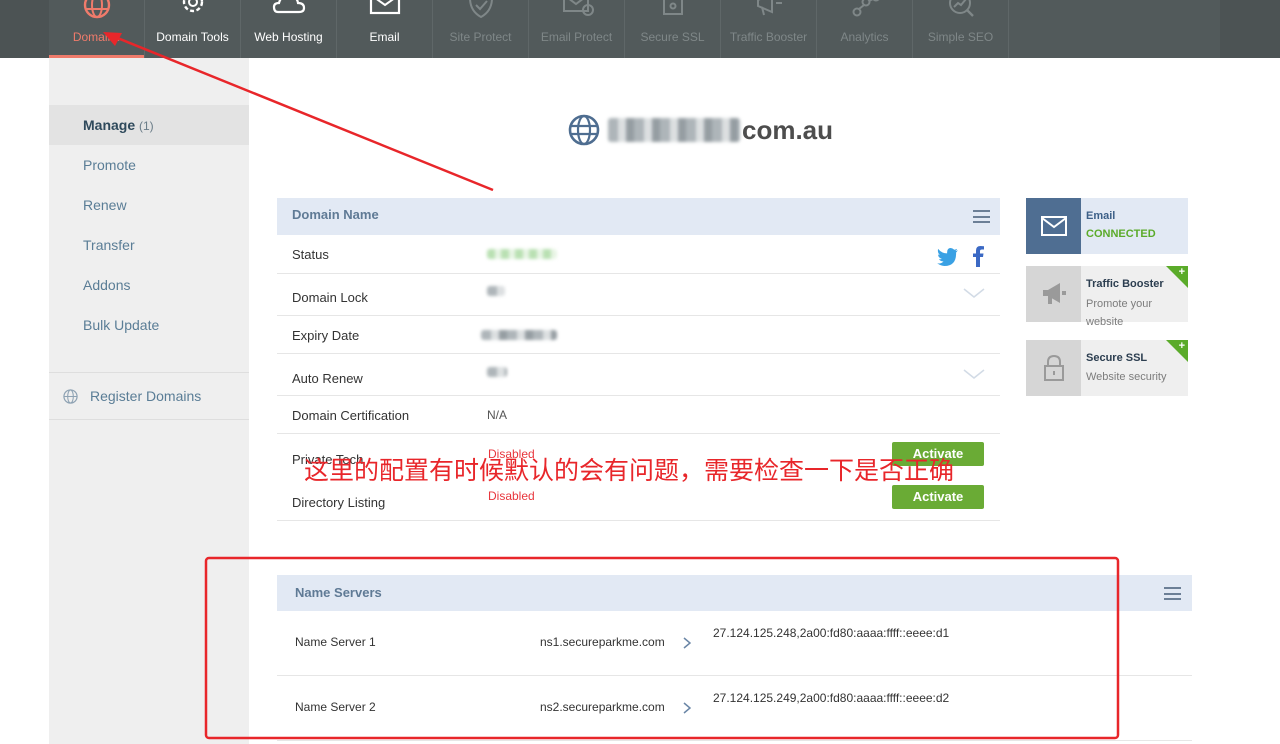  What do you see at coordinates (638, 295) in the screenshot?
I see `row-domain-lock: Domain Lock` at bounding box center [638, 295].